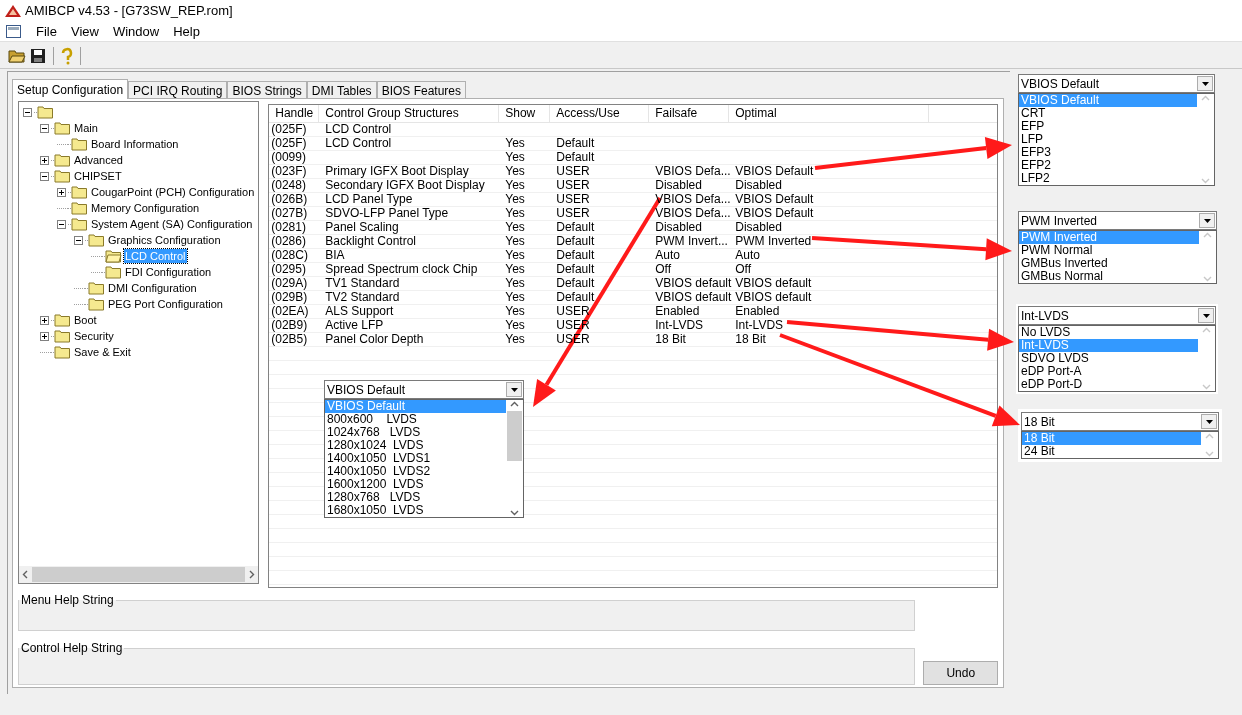 This screenshot has width=1242, height=715. Describe the element at coordinates (252, 574) in the screenshot. I see `scroll-right-icon` at that location.